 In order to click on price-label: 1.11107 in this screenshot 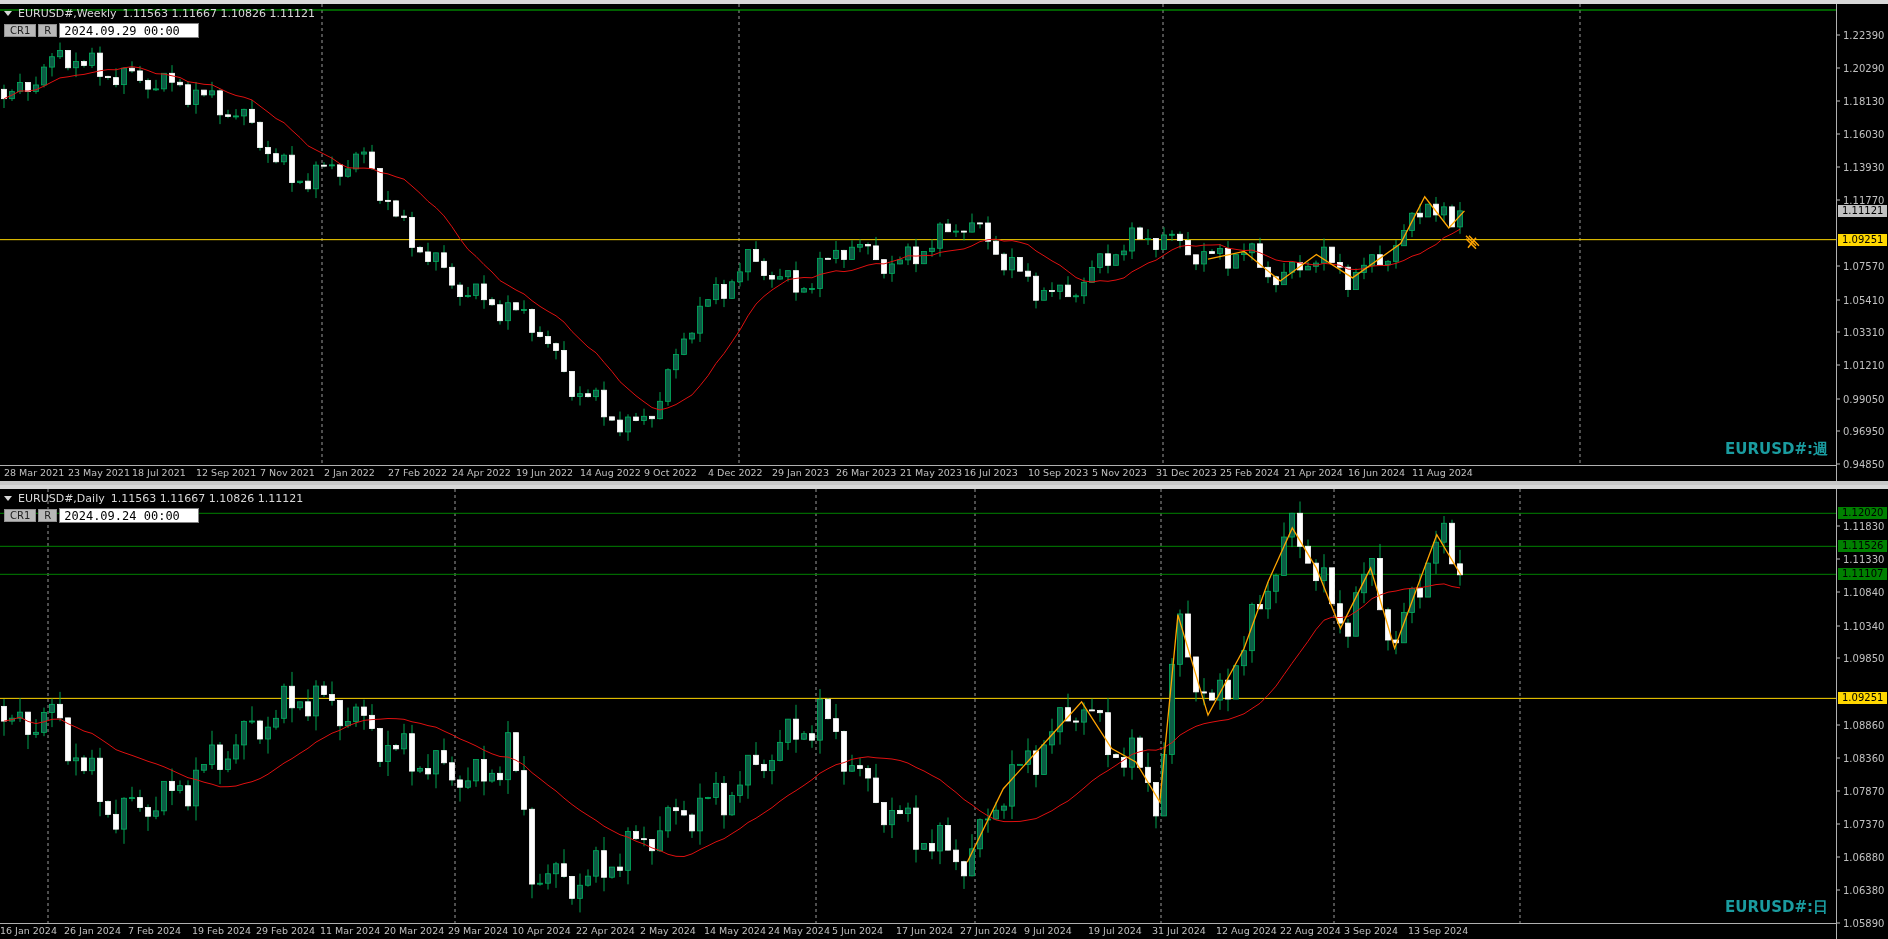, I will do `click(1863, 574)`.